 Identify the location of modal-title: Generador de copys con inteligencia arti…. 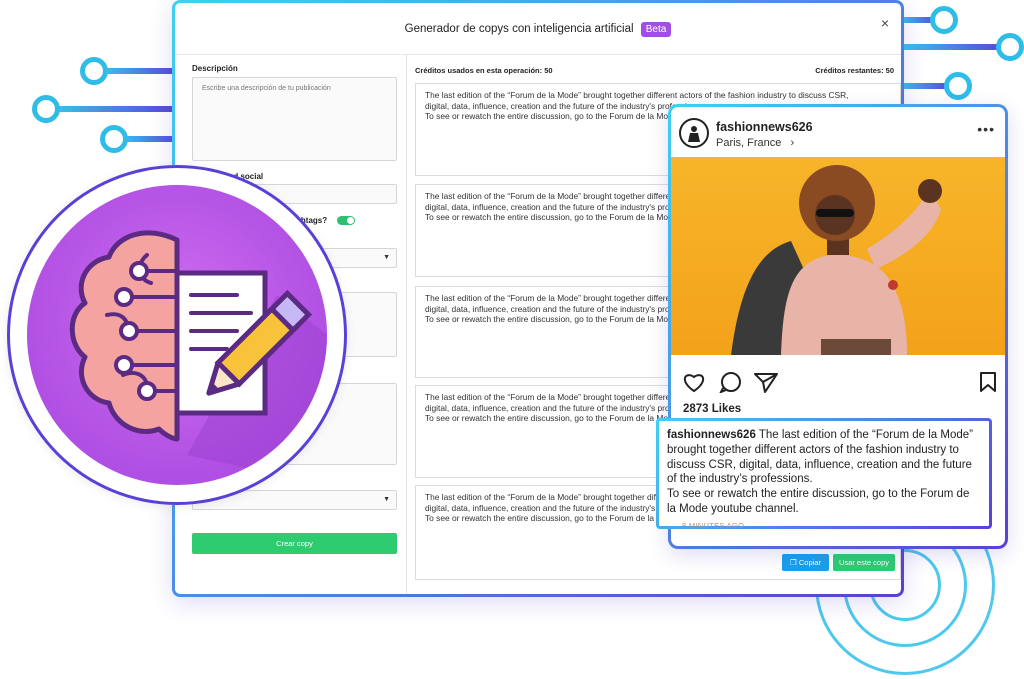
(519, 29).